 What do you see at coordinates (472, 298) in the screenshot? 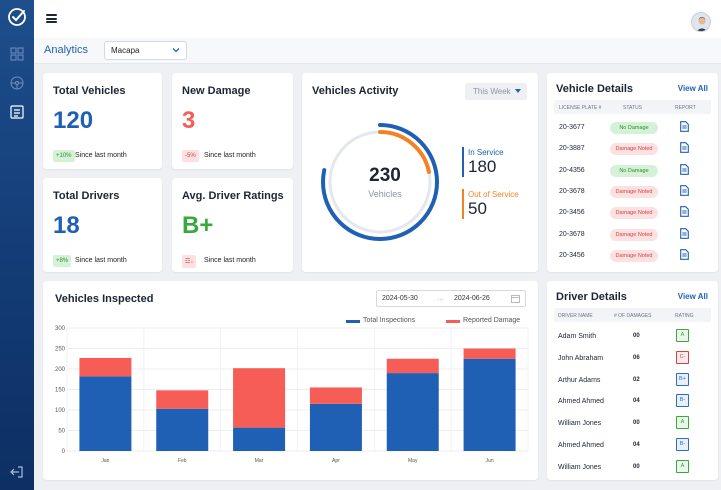
I see `date-to: 2024-06-26` at bounding box center [472, 298].